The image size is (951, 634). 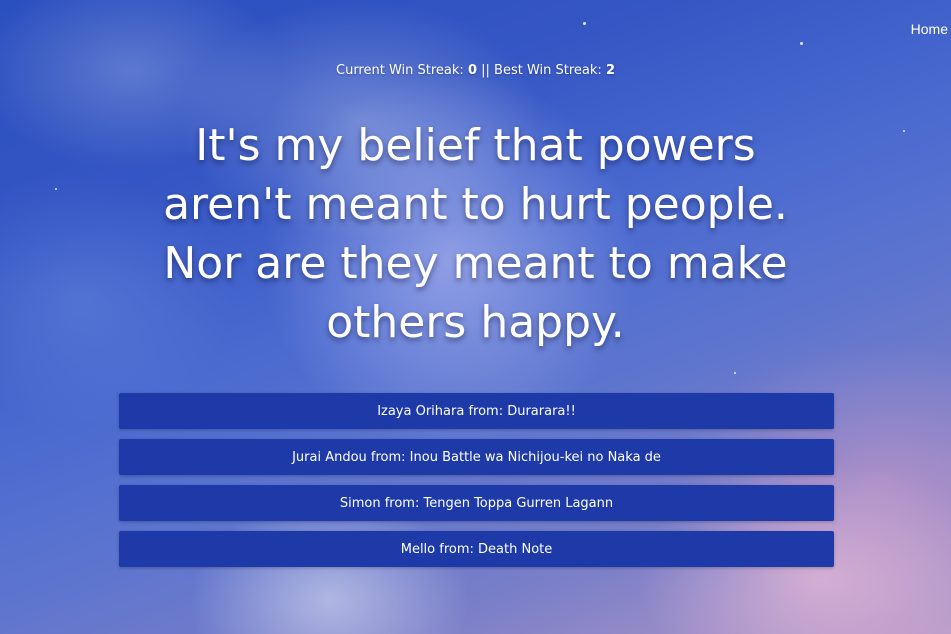 I want to click on current-streak-value: 0, so click(x=472, y=70).